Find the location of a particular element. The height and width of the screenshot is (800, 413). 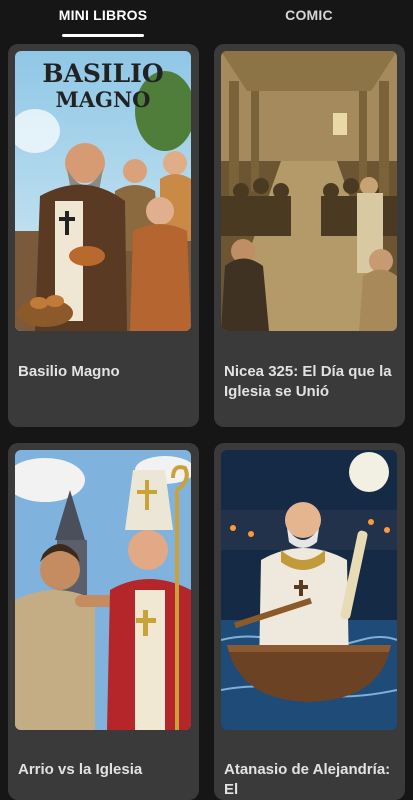

cover-title-line-1: BASILIO is located at coordinates (103, 73).